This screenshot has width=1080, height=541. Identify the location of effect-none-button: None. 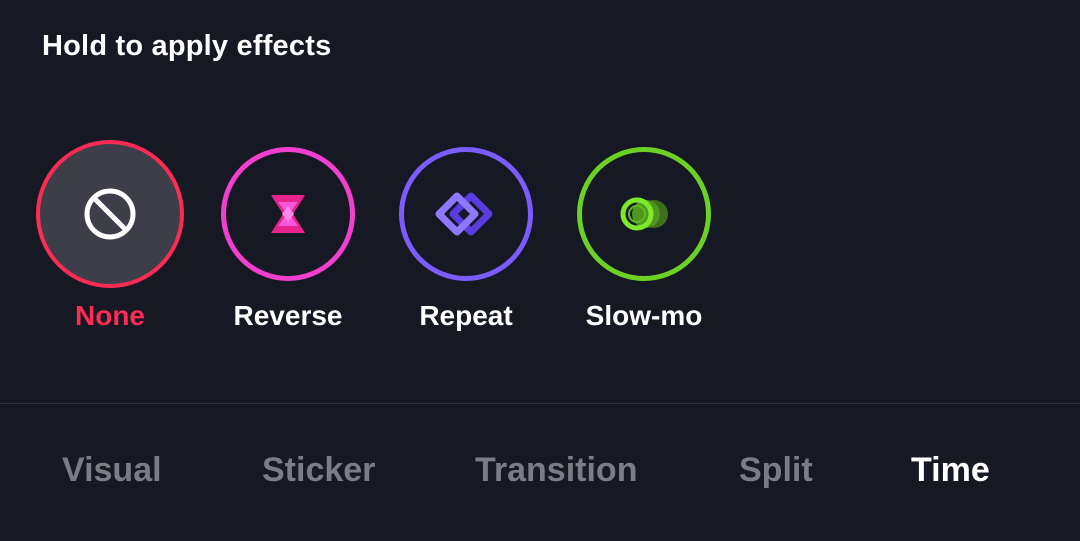
(110, 236).